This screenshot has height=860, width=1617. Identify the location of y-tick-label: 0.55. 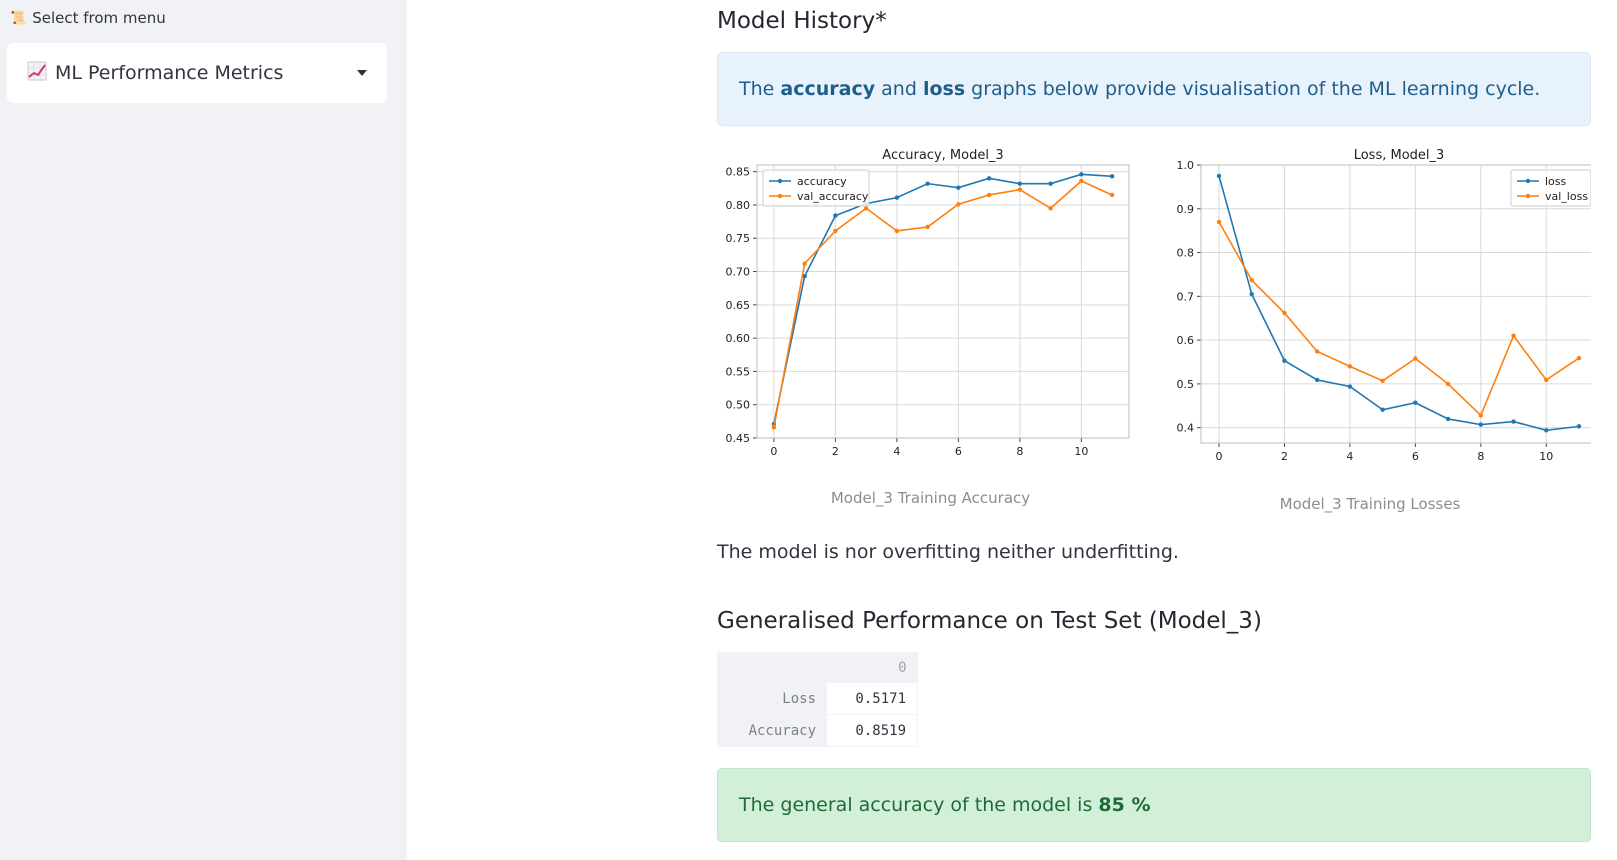
(738, 371).